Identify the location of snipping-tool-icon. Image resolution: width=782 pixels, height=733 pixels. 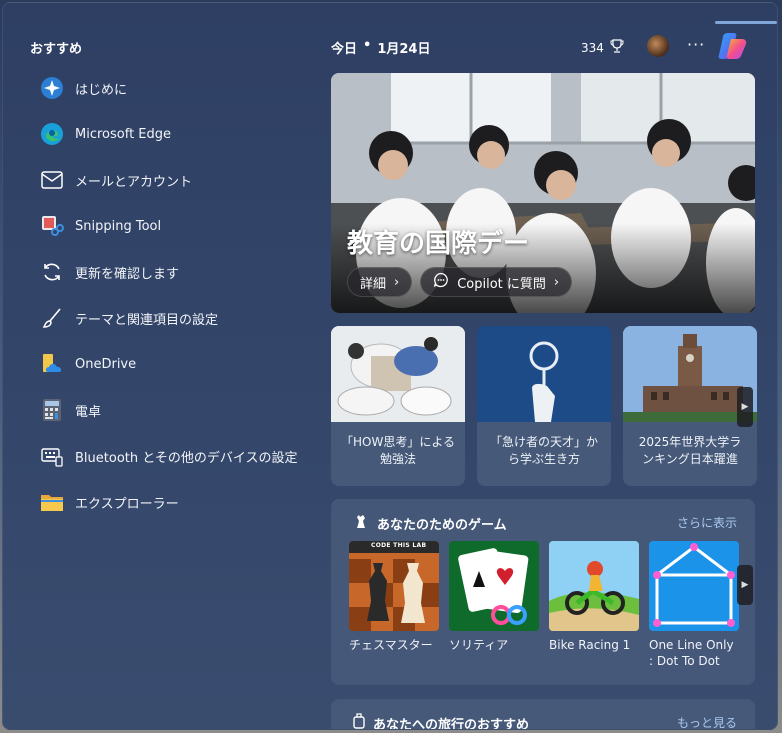
(52, 226).